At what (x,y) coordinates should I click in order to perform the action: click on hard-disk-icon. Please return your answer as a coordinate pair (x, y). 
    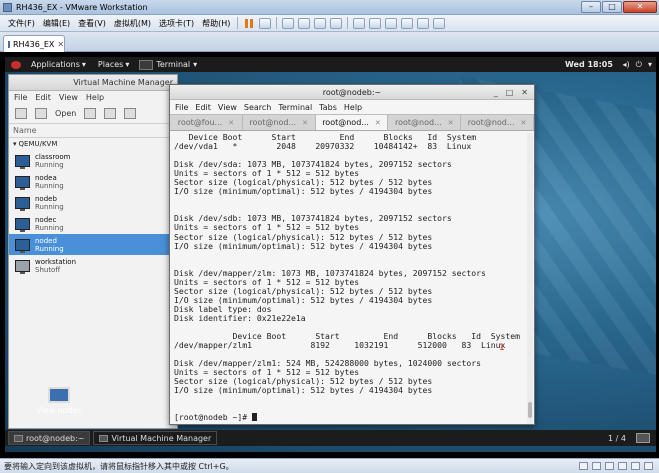
    Looking at the image, I should click on (583, 466).